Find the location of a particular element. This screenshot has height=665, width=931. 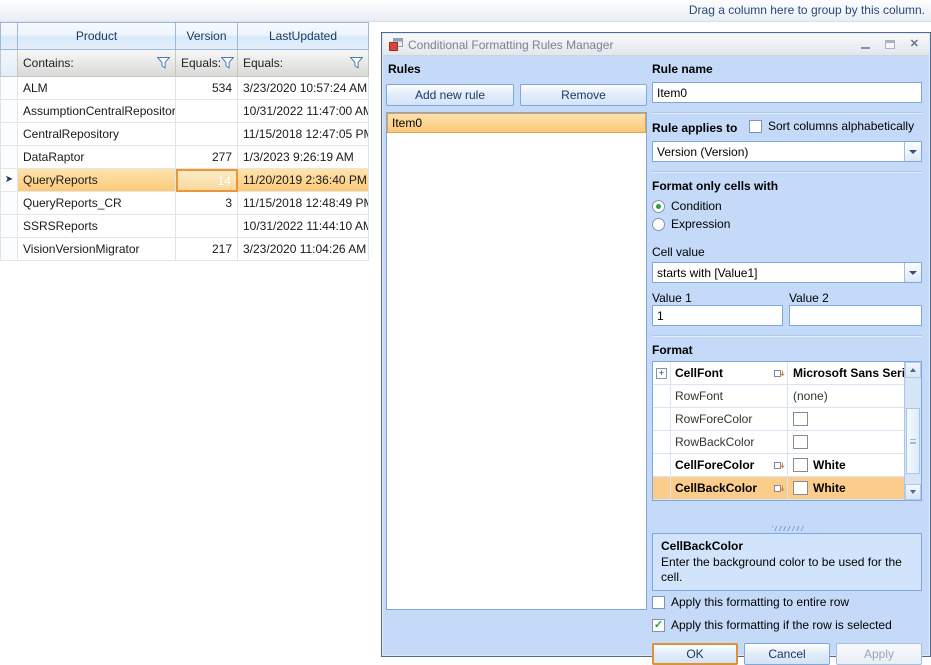

property-row-cellforecolor: CellForeColor White is located at coordinates (778, 465).